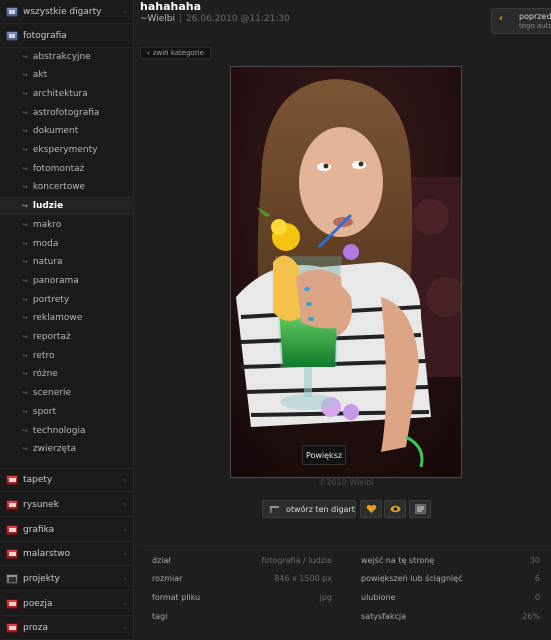 The image size is (551, 640). I want to click on category-label: proza, so click(35, 627).